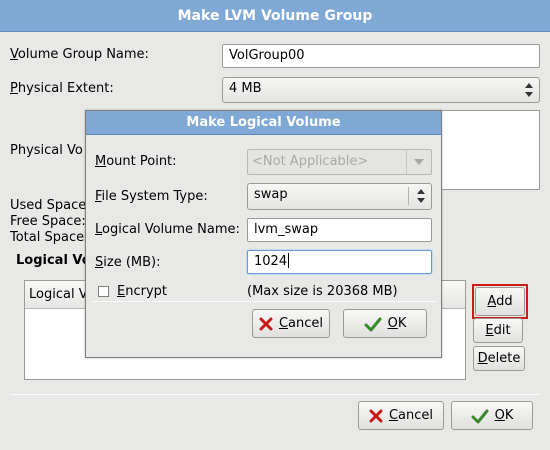 The height and width of the screenshot is (450, 550). I want to click on add-button-label-rest: dd, so click(504, 301).